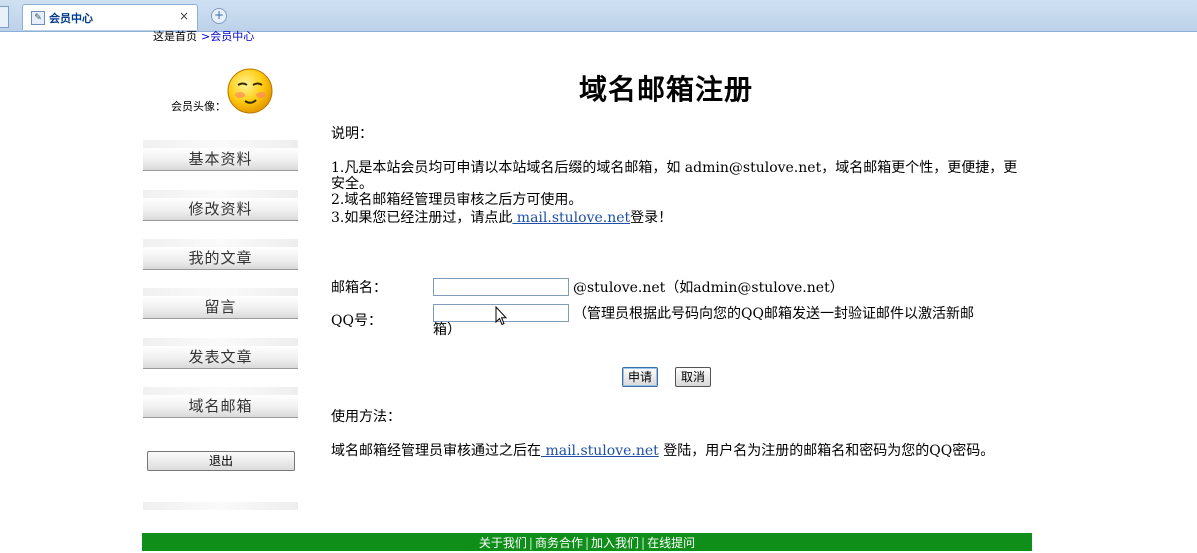 The image size is (1197, 553). Describe the element at coordinates (71, 18) in the screenshot. I see `tab-title: 会员中心` at that location.